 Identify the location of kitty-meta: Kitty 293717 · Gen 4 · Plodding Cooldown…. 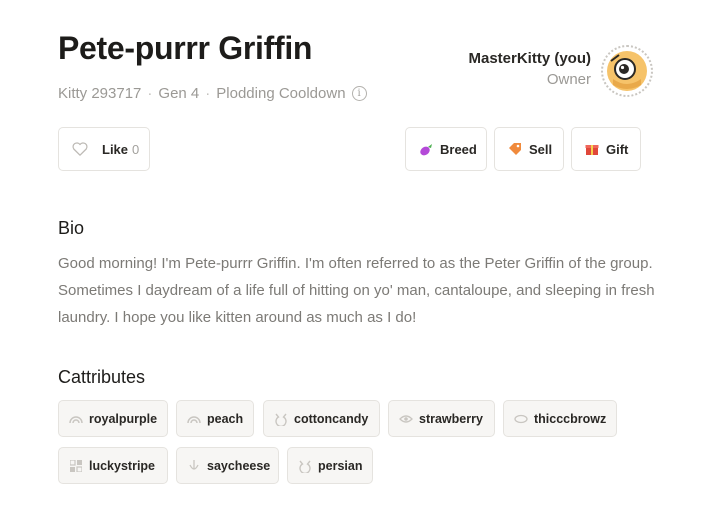
(212, 93).